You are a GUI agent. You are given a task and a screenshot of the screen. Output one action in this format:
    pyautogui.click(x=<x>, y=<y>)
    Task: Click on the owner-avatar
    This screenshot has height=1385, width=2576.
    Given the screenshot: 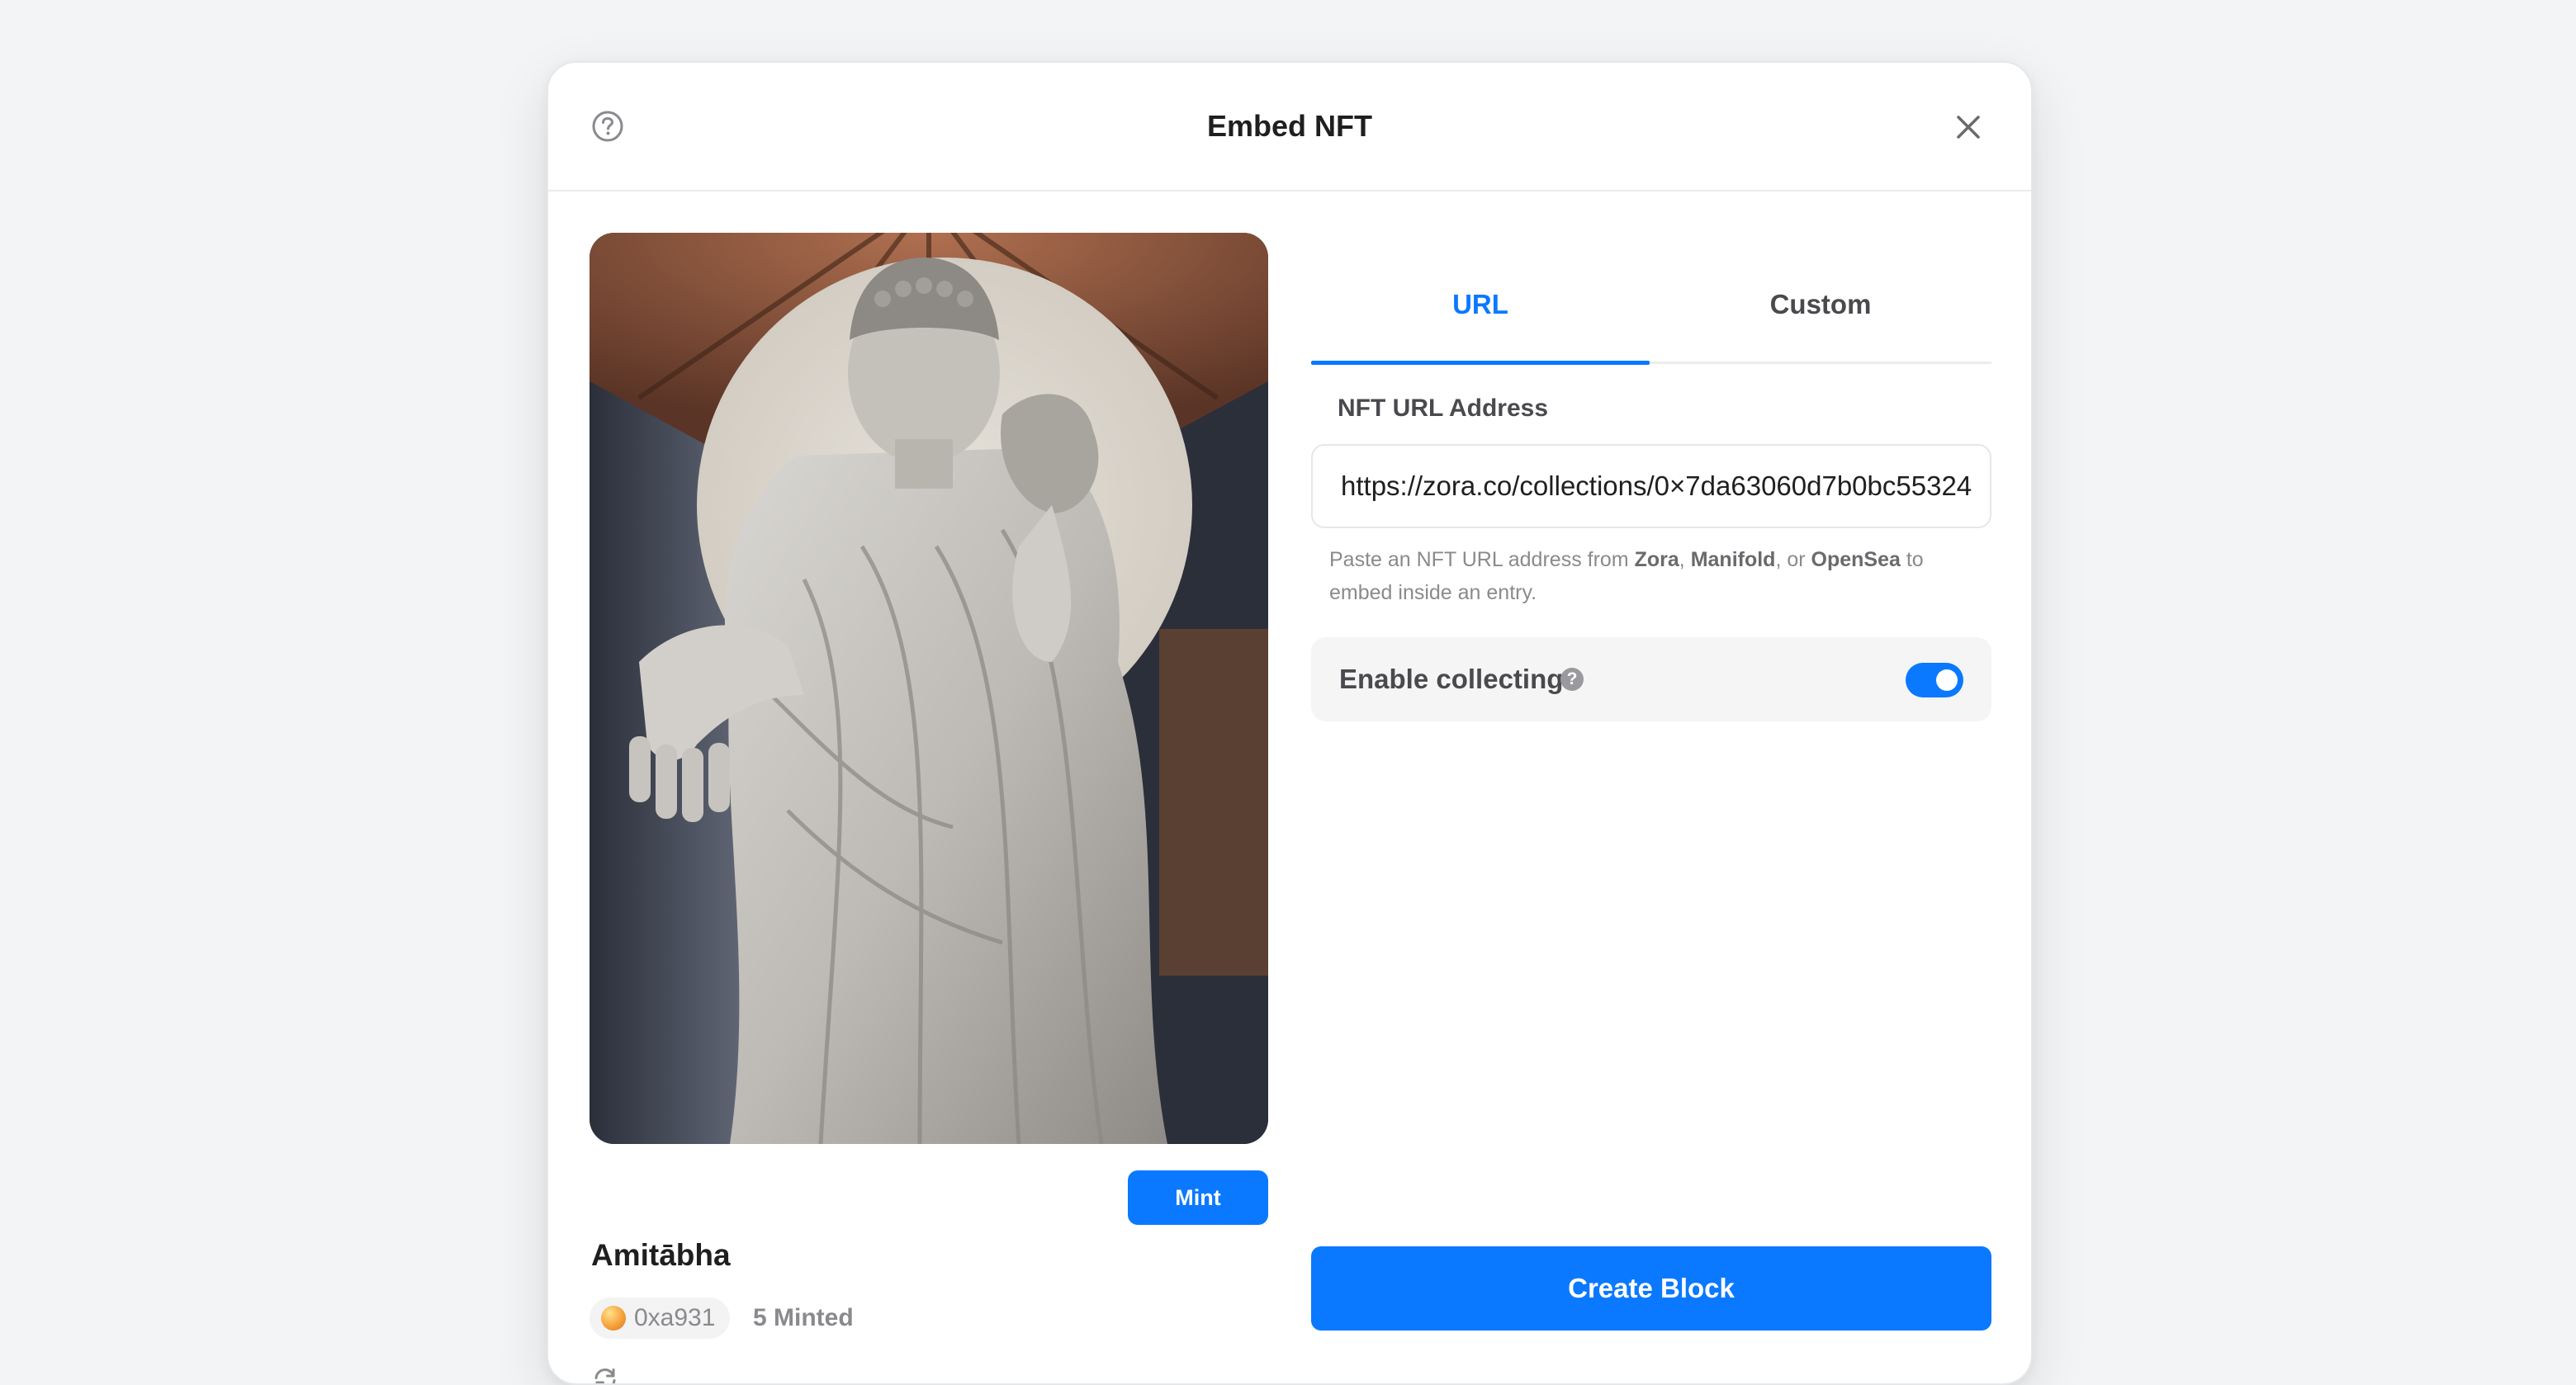 What is the action you would take?
    pyautogui.click(x=613, y=1318)
    